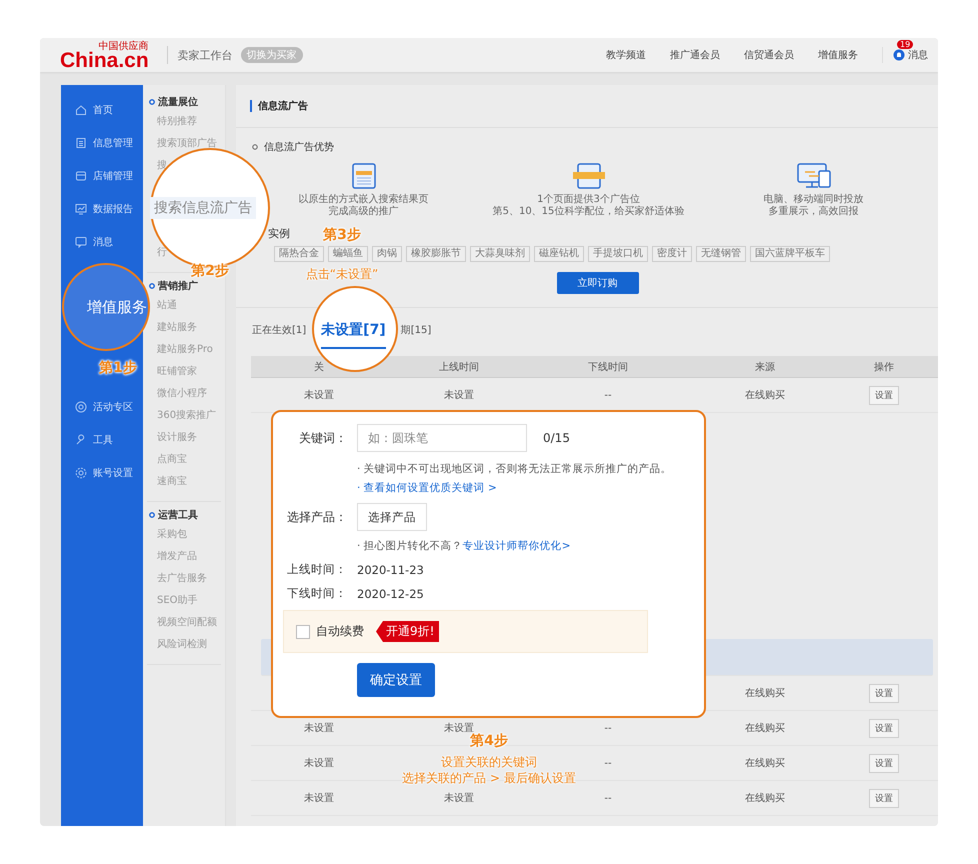  What do you see at coordinates (182, 579) in the screenshot?
I see `submenu-item: 去广告服务` at bounding box center [182, 579].